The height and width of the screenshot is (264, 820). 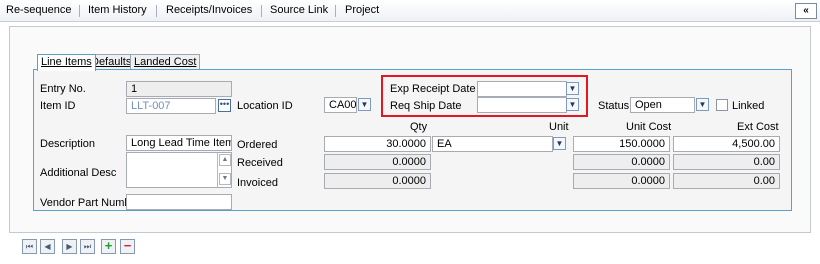 I want to click on chevron-up-icon: ▲, so click(x=225, y=159).